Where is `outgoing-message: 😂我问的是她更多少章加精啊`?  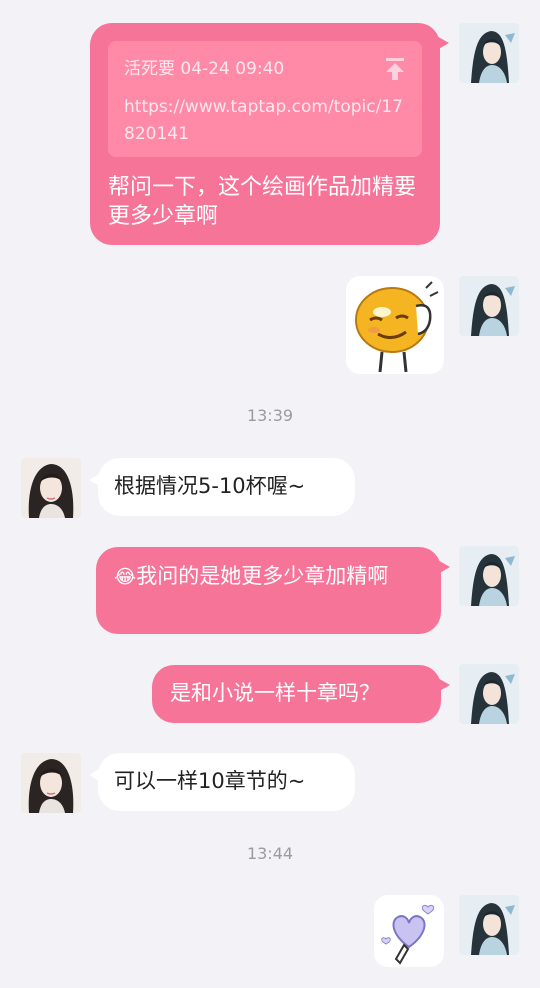 outgoing-message: 😂我问的是她更多少章加精啊 is located at coordinates (273, 590).